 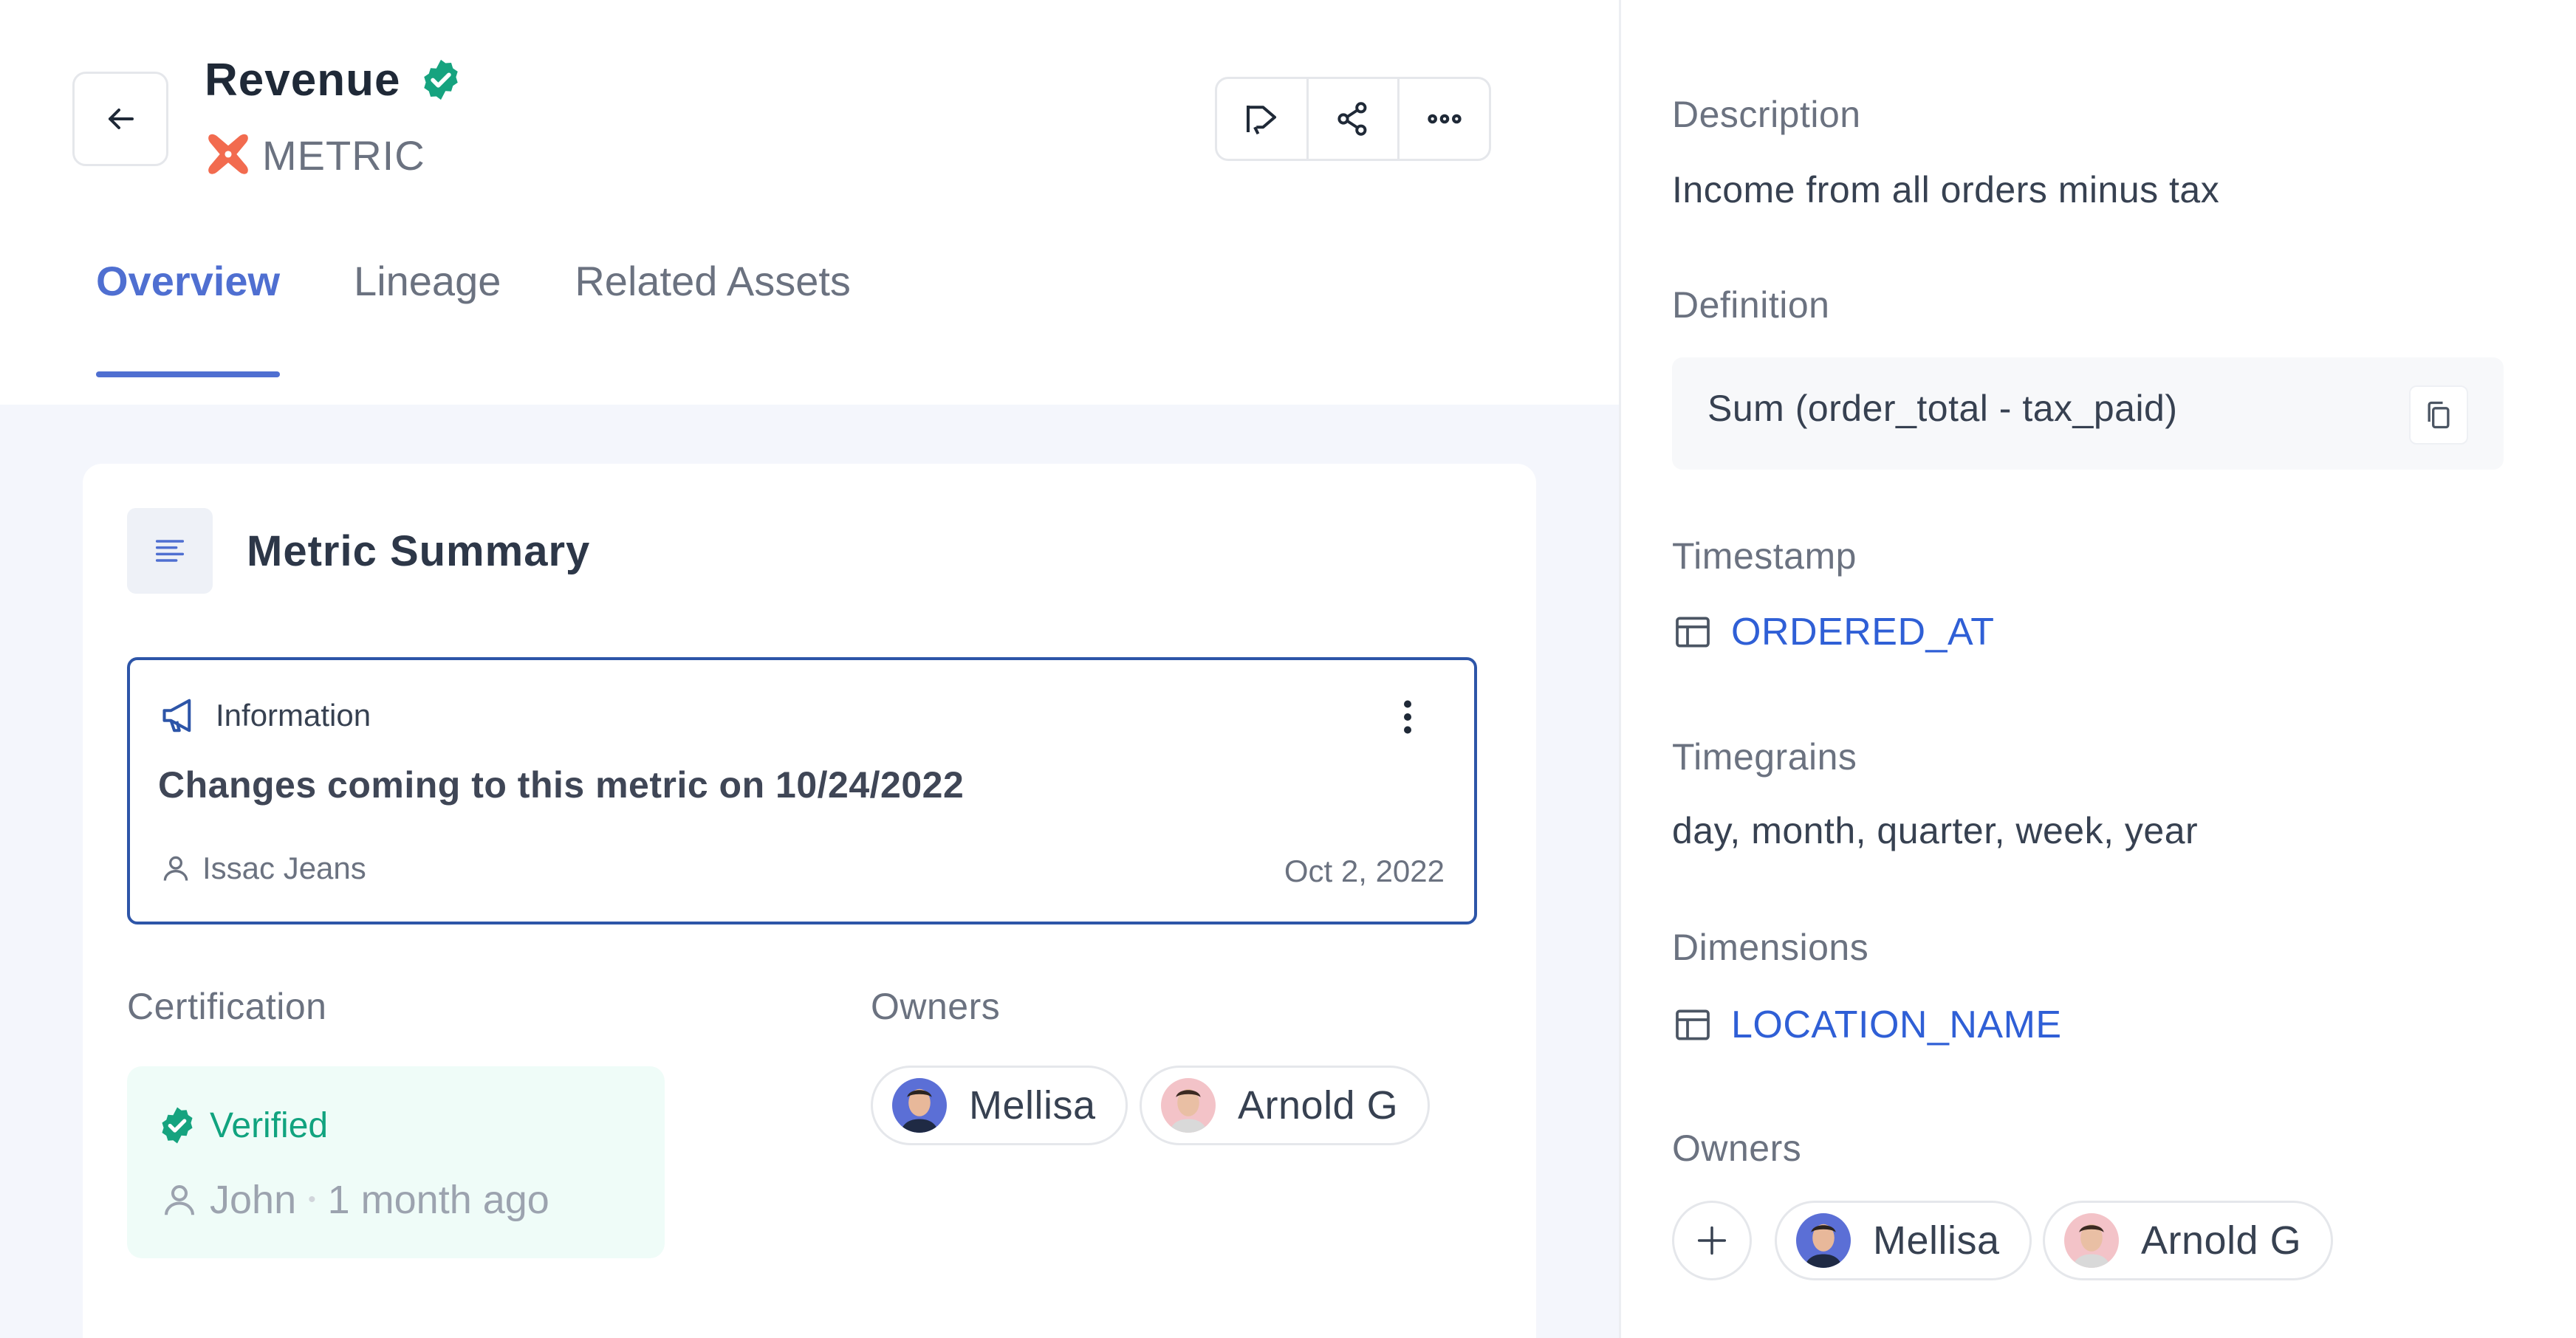 I want to click on timestamp-label: Timestamp, so click(x=1764, y=556).